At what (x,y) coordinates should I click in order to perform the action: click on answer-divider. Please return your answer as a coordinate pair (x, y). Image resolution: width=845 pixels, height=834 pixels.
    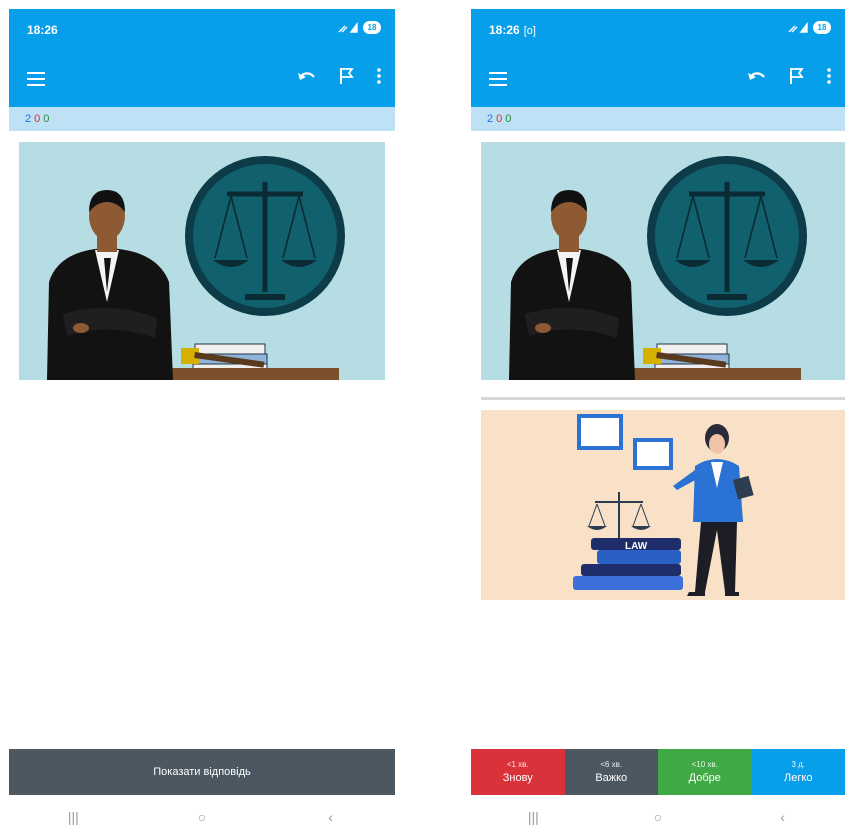
    Looking at the image, I should click on (663, 398).